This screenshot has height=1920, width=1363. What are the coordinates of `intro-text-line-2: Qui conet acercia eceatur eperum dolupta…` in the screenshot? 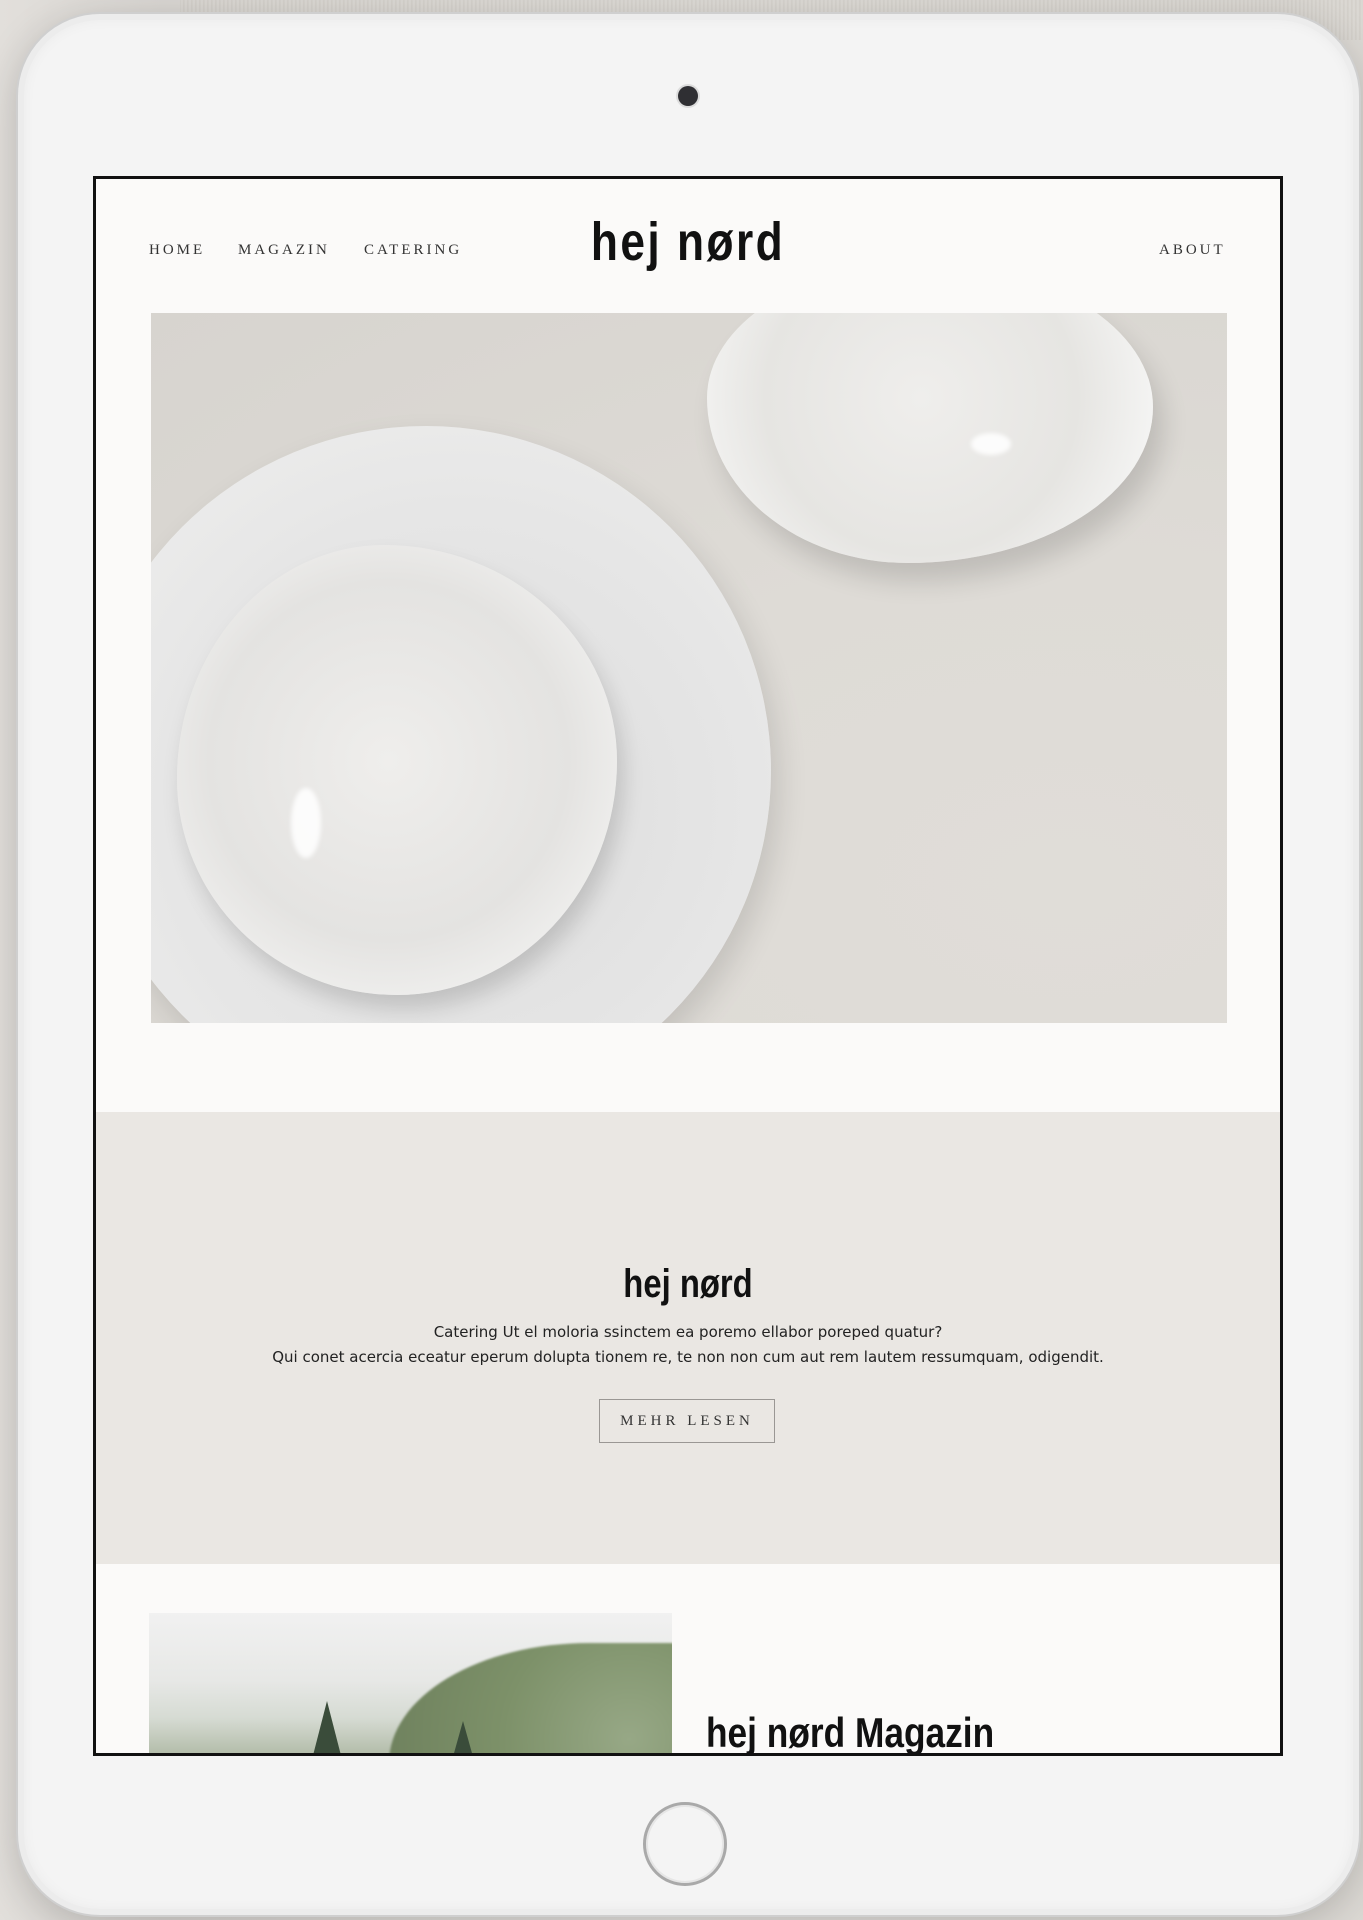 It's located at (688, 1357).